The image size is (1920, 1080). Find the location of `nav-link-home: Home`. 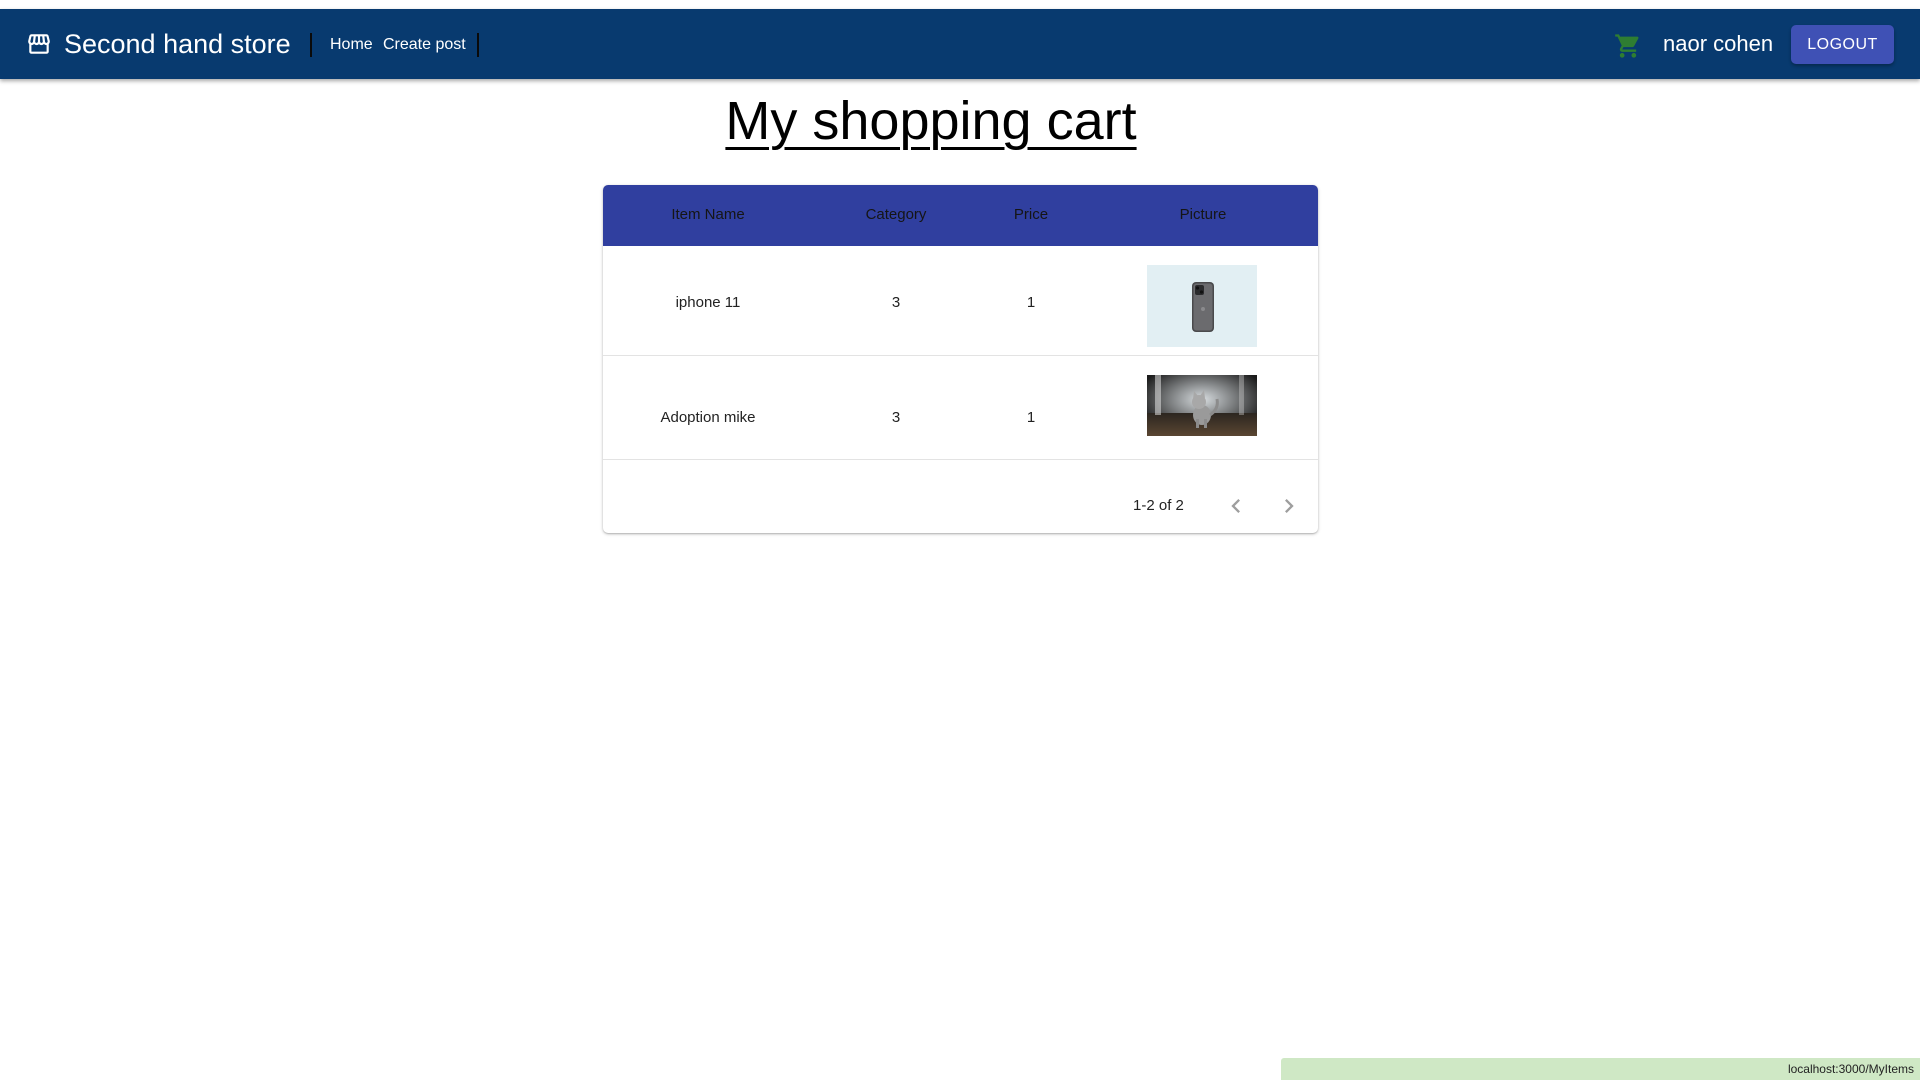

nav-link-home: Home is located at coordinates (351, 45).